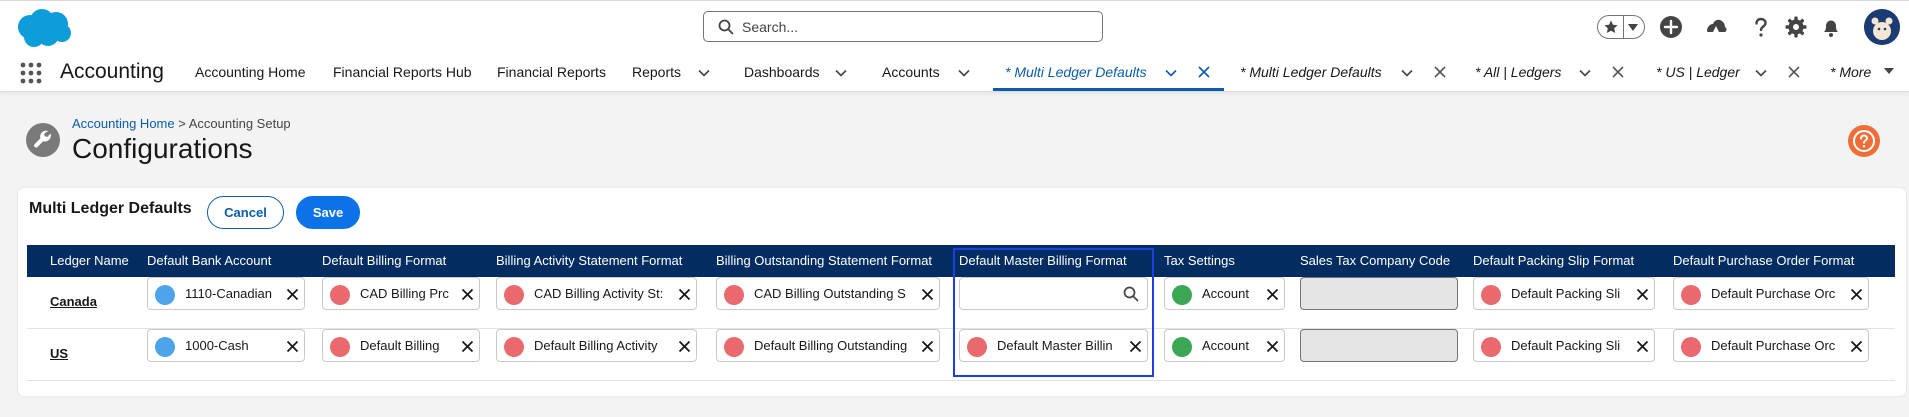 This screenshot has width=1909, height=417. What do you see at coordinates (1623, 27) in the screenshot?
I see `favorites-divider` at bounding box center [1623, 27].